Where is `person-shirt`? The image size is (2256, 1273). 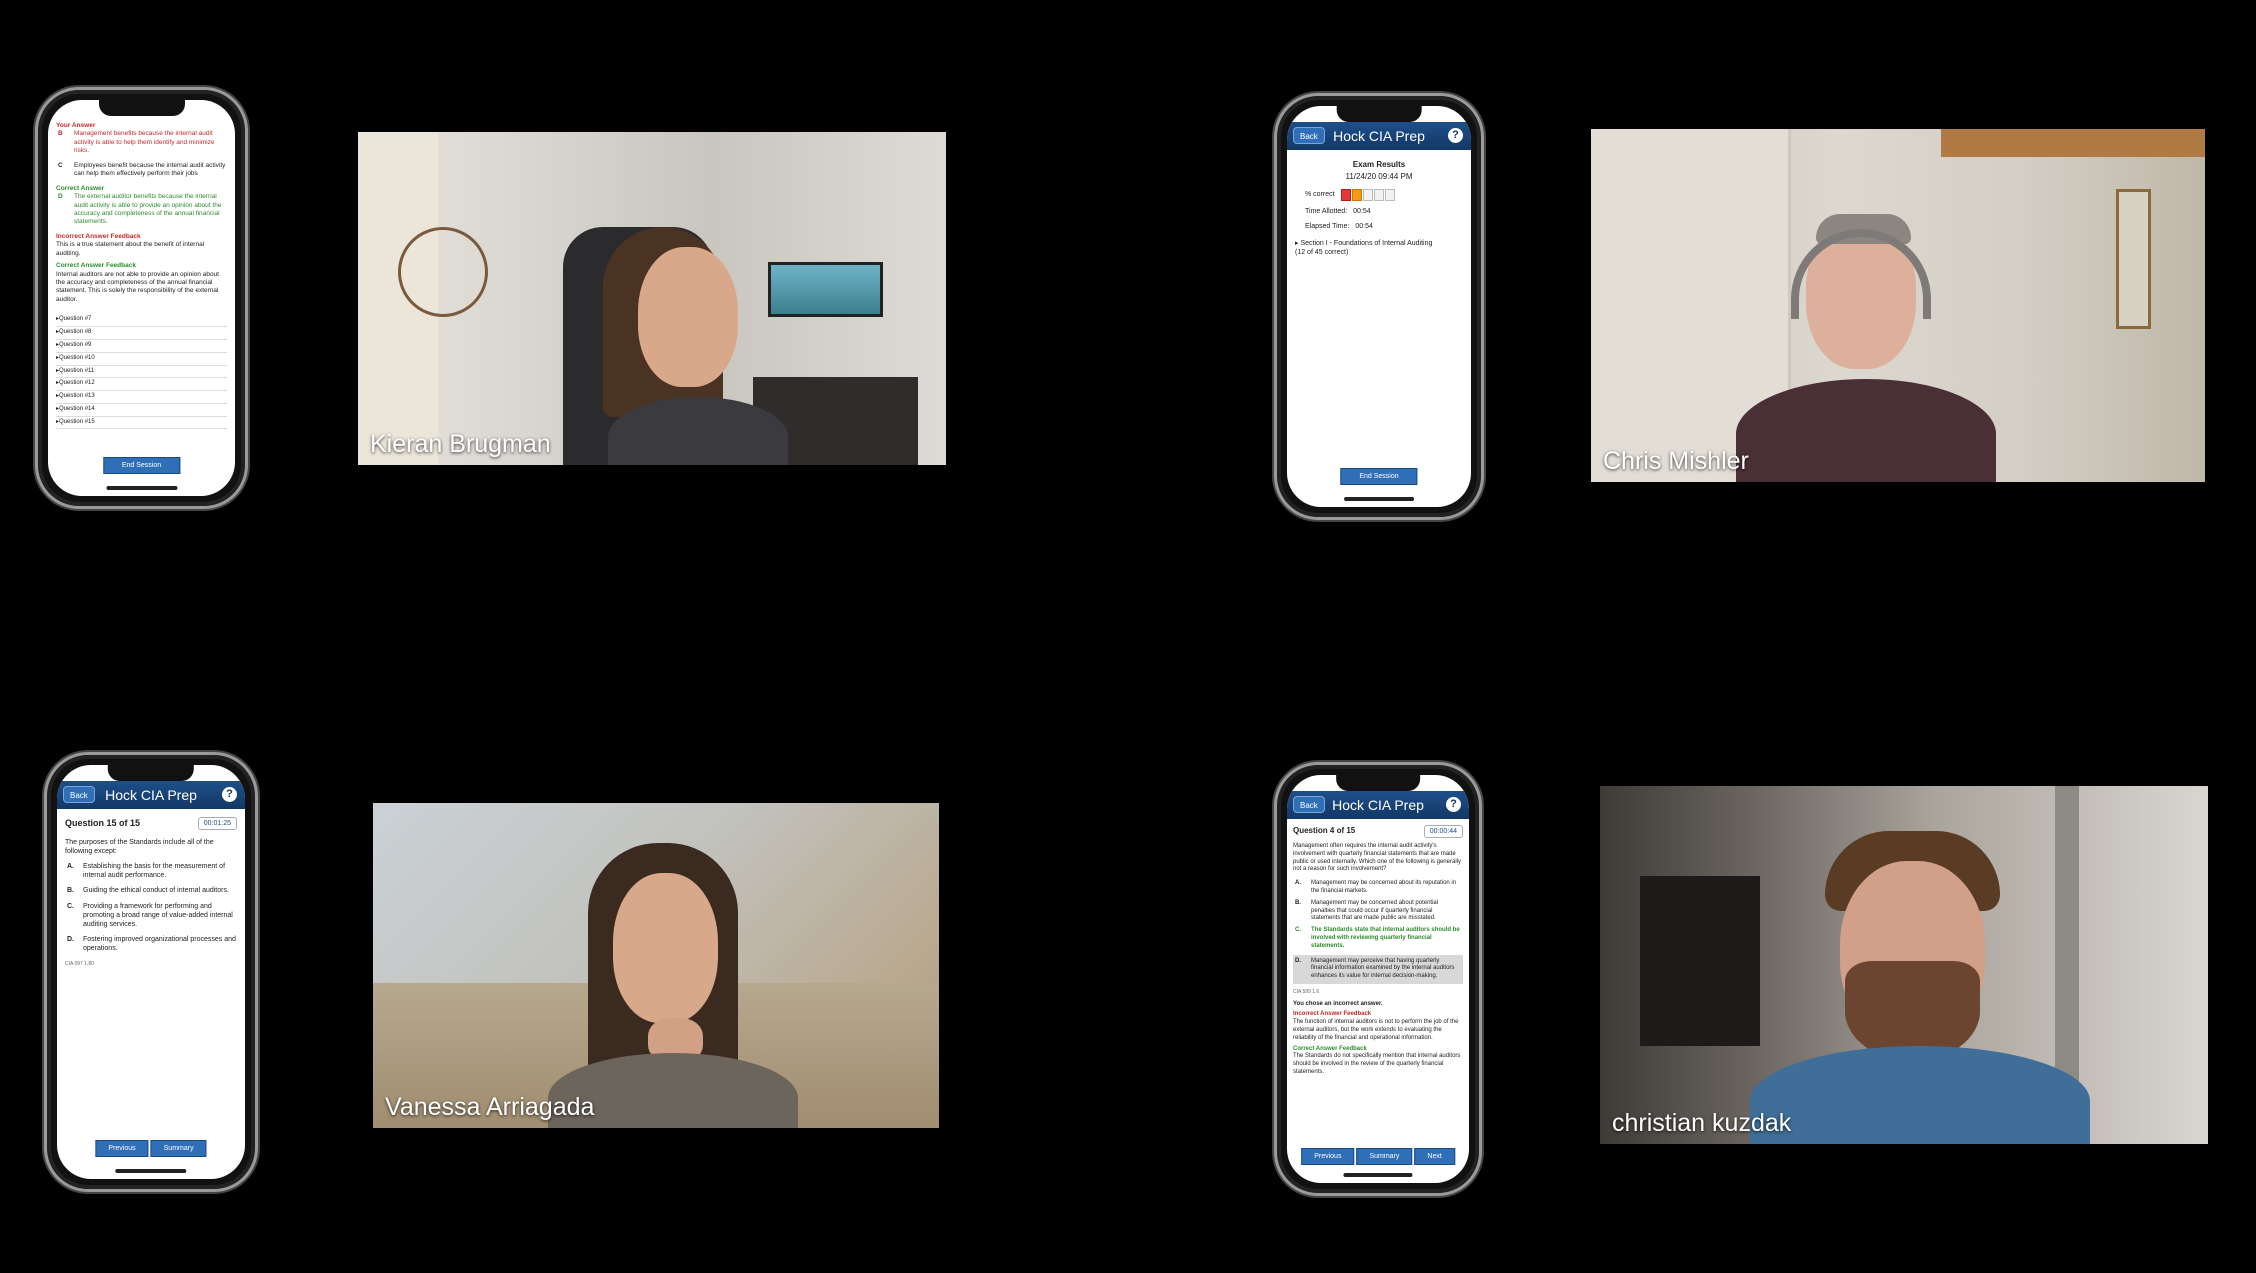 person-shirt is located at coordinates (1920, 1095).